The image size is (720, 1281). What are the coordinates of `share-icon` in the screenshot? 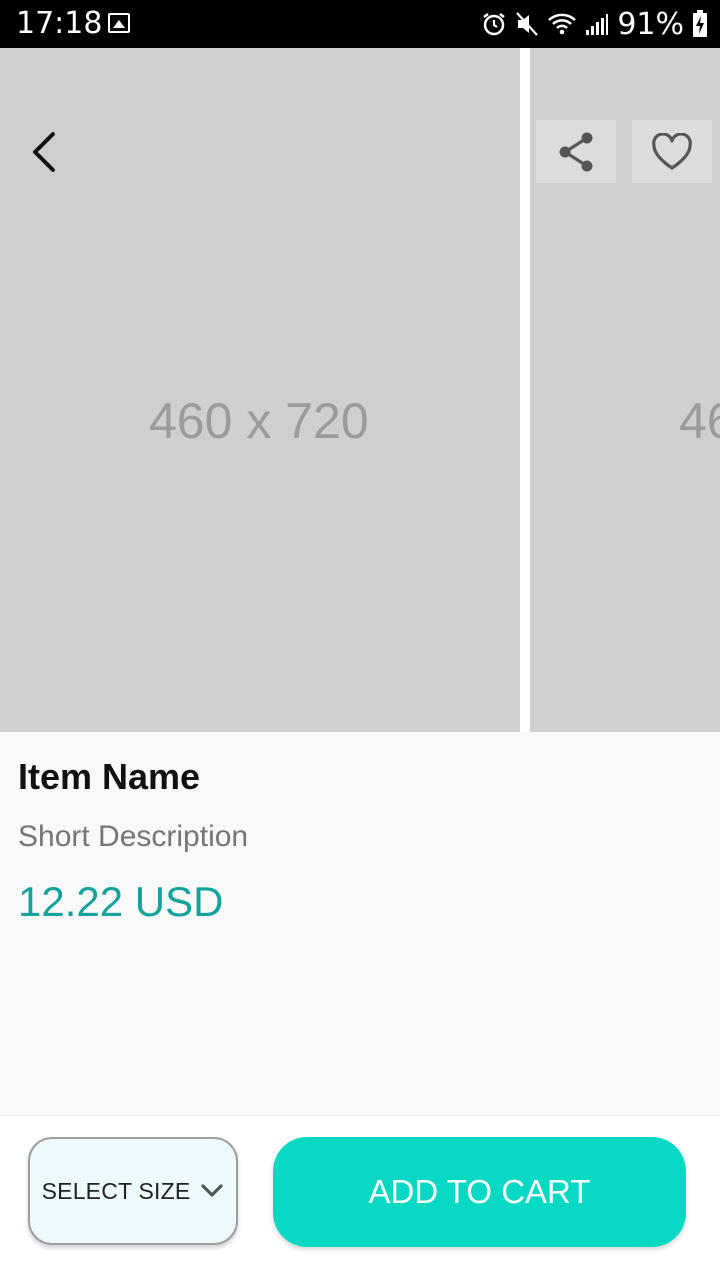 It's located at (576, 151).